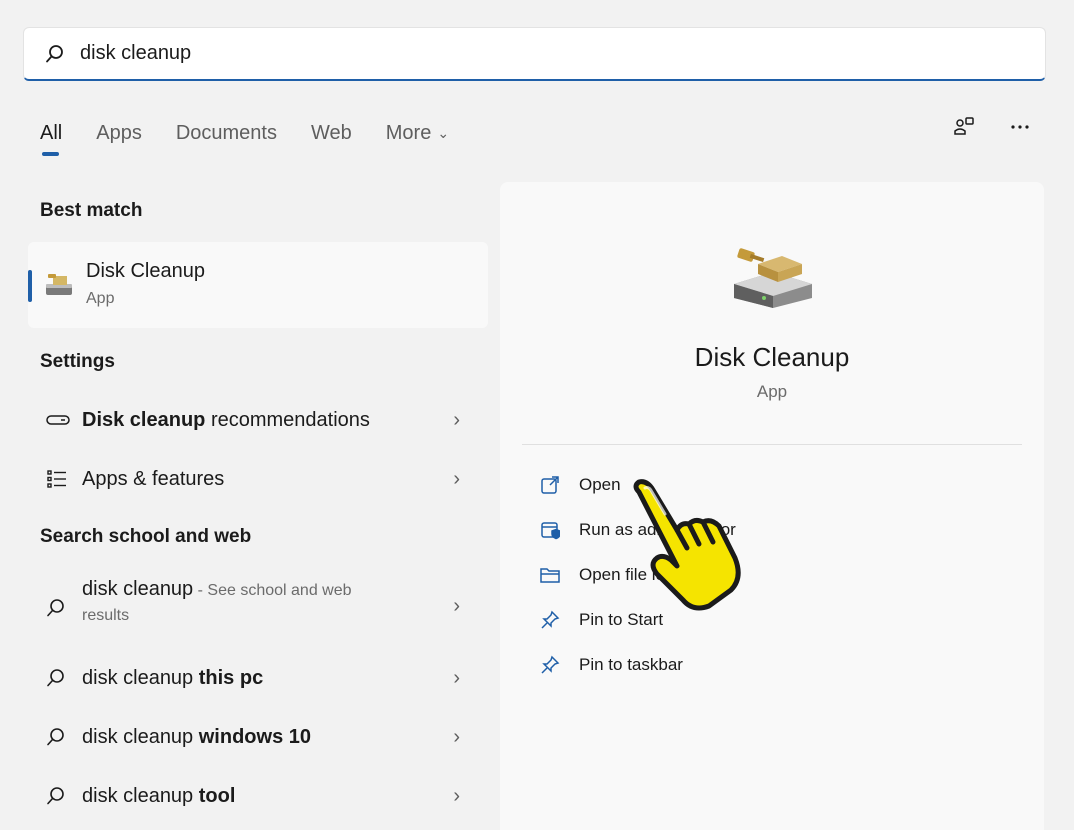 The image size is (1074, 830). I want to click on action-label: Open, so click(600, 484).